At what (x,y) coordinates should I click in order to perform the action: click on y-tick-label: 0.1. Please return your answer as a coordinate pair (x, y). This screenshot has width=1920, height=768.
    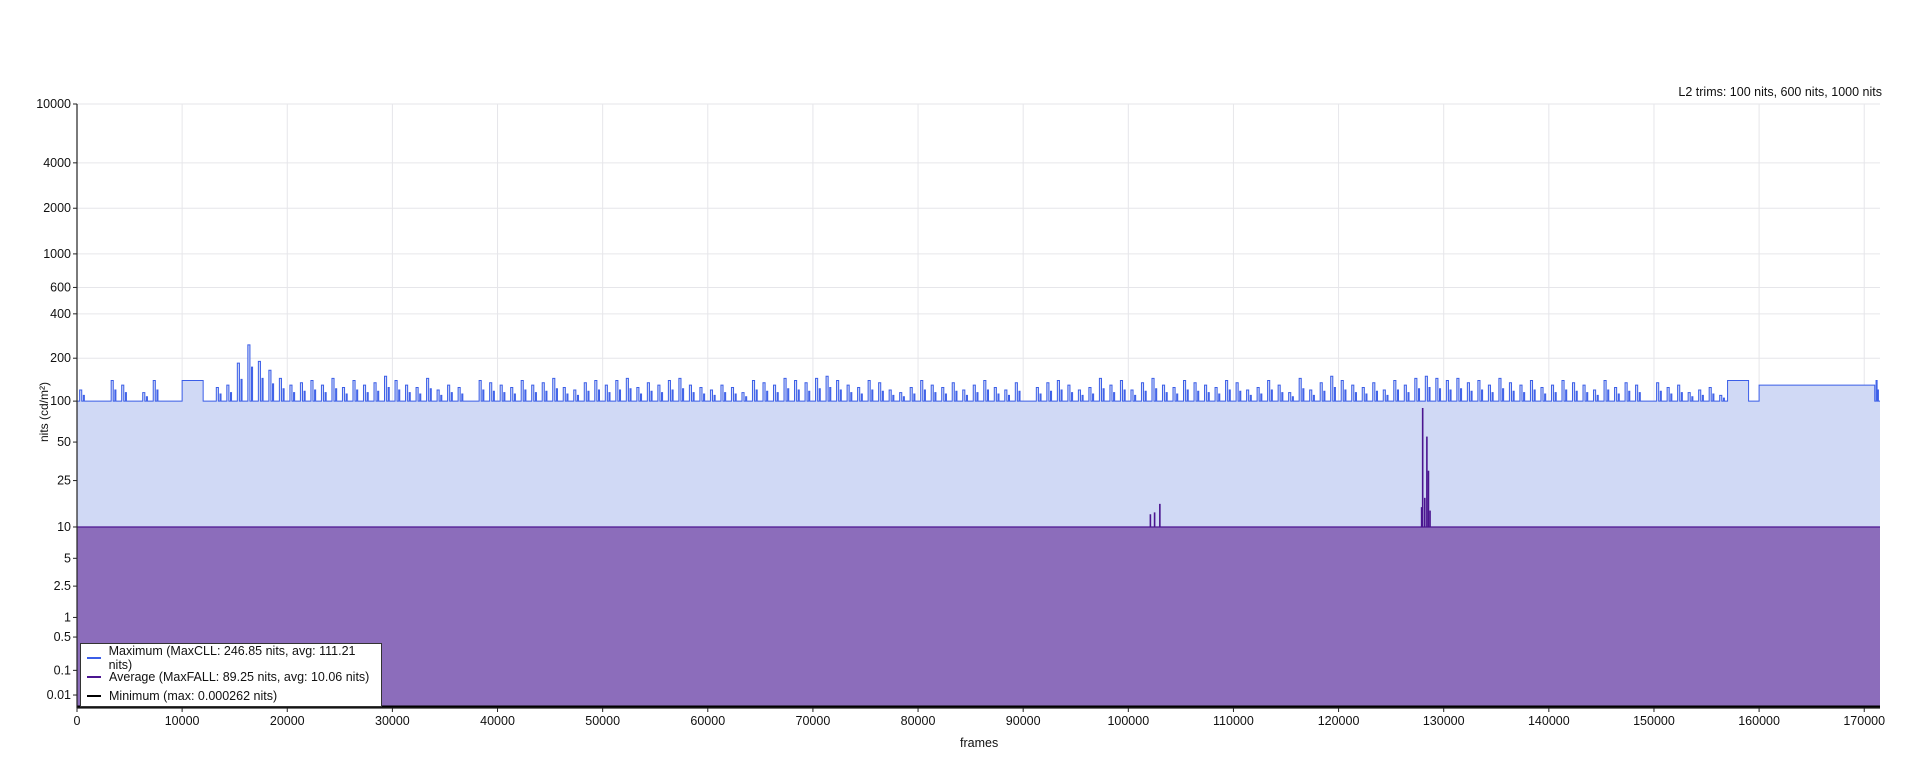
    Looking at the image, I should click on (62, 670).